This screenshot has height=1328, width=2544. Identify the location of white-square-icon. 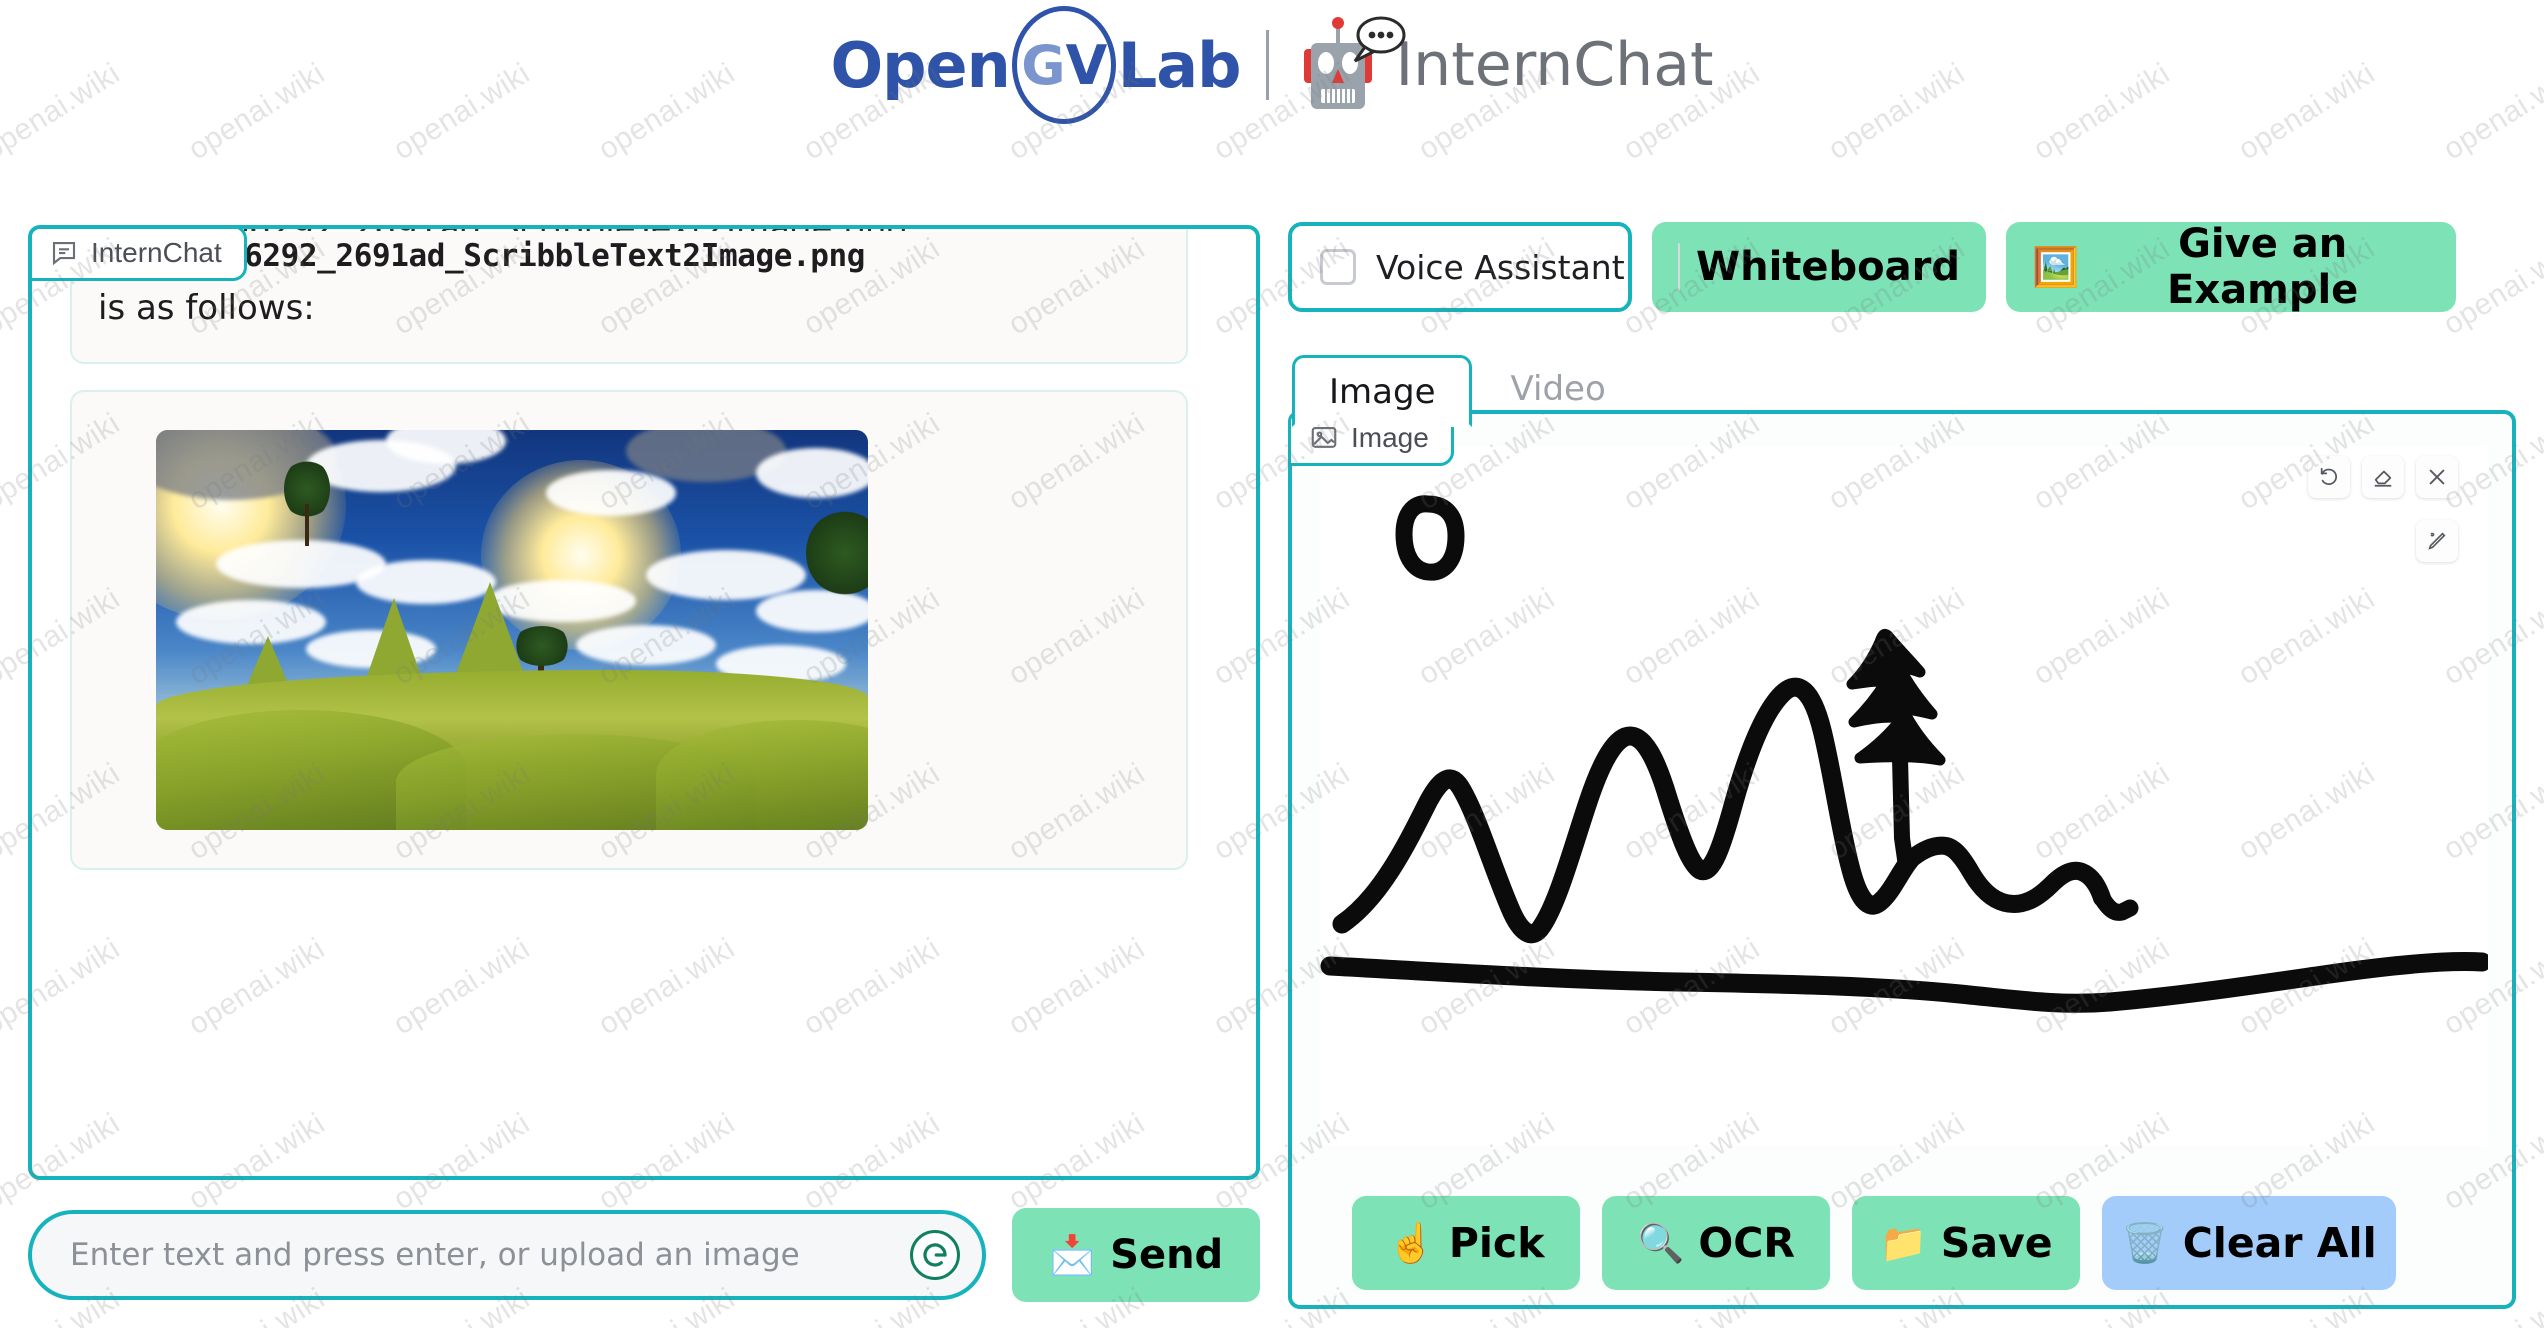
(1679, 267).